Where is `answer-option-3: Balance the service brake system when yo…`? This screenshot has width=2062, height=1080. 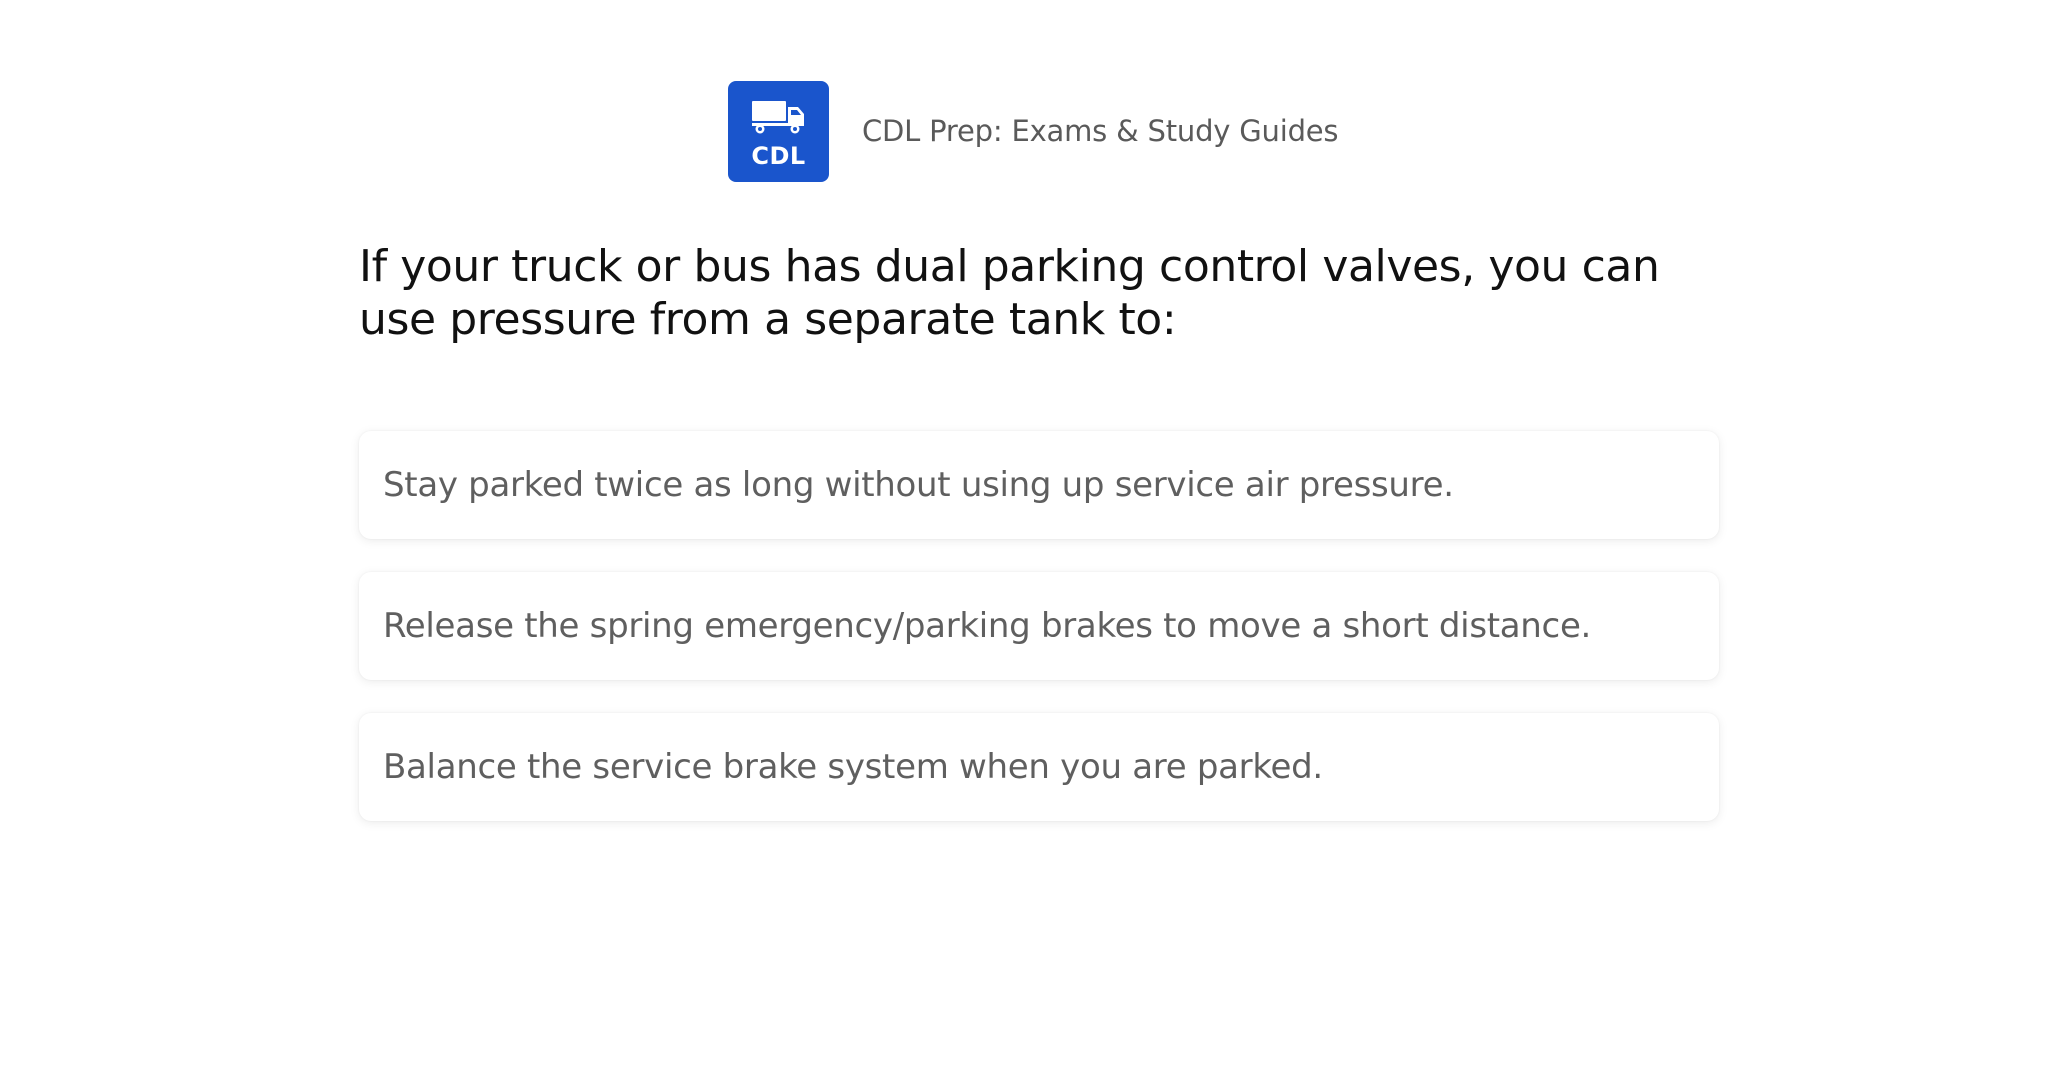
answer-option-3: Balance the service brake system when yo… is located at coordinates (1039, 767).